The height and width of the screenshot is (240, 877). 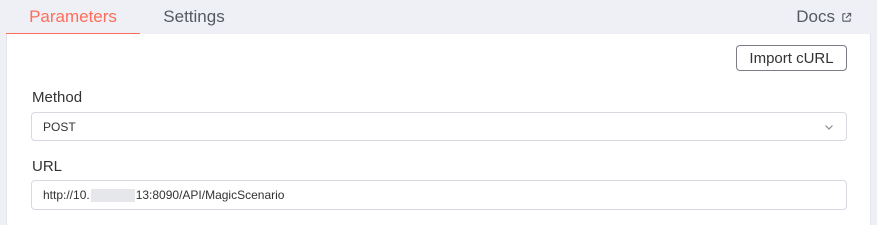 I want to click on docs-link: Docs, so click(x=824, y=17).